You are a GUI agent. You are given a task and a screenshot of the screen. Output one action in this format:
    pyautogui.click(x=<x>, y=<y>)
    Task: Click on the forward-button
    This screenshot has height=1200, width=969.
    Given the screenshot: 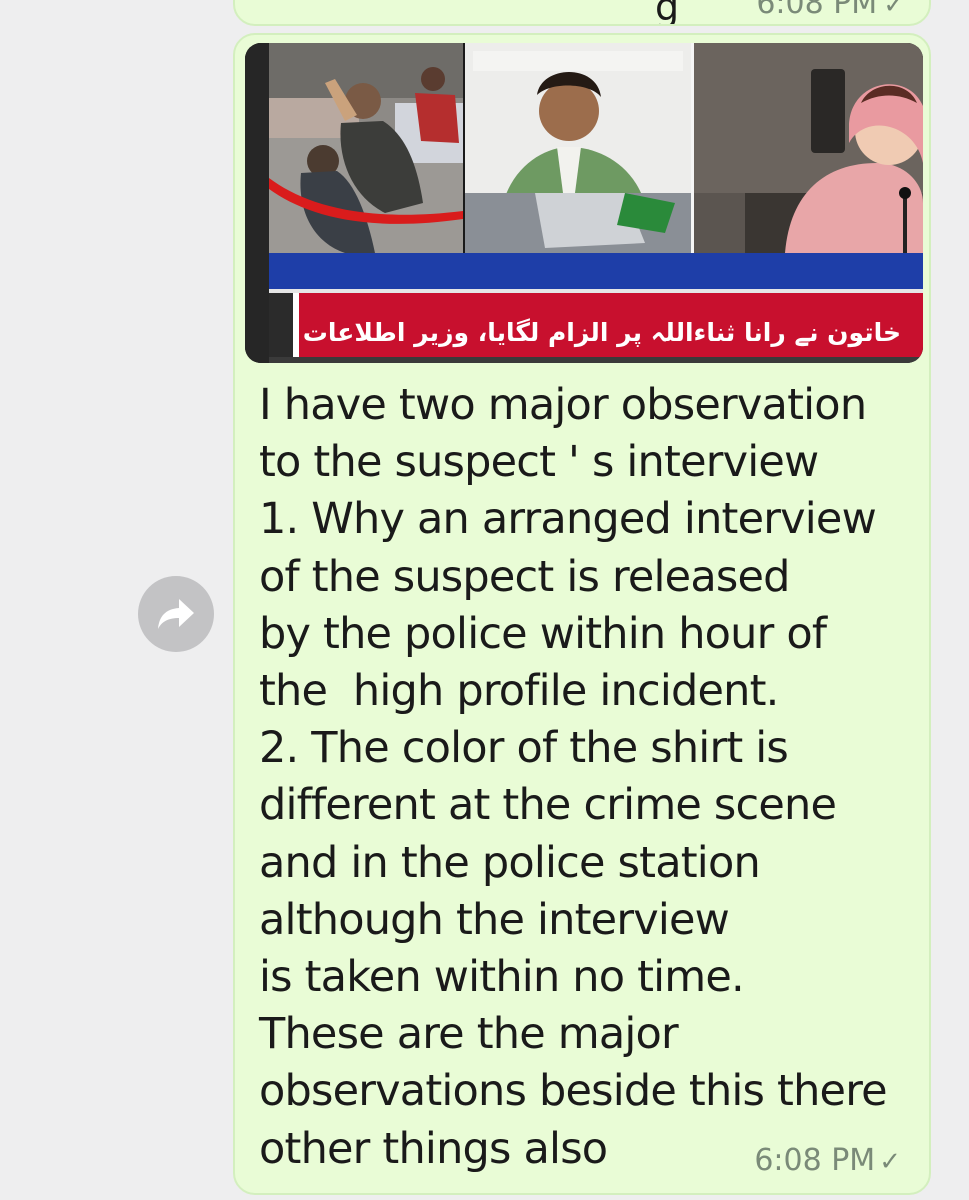 What is the action you would take?
    pyautogui.click(x=176, y=614)
    